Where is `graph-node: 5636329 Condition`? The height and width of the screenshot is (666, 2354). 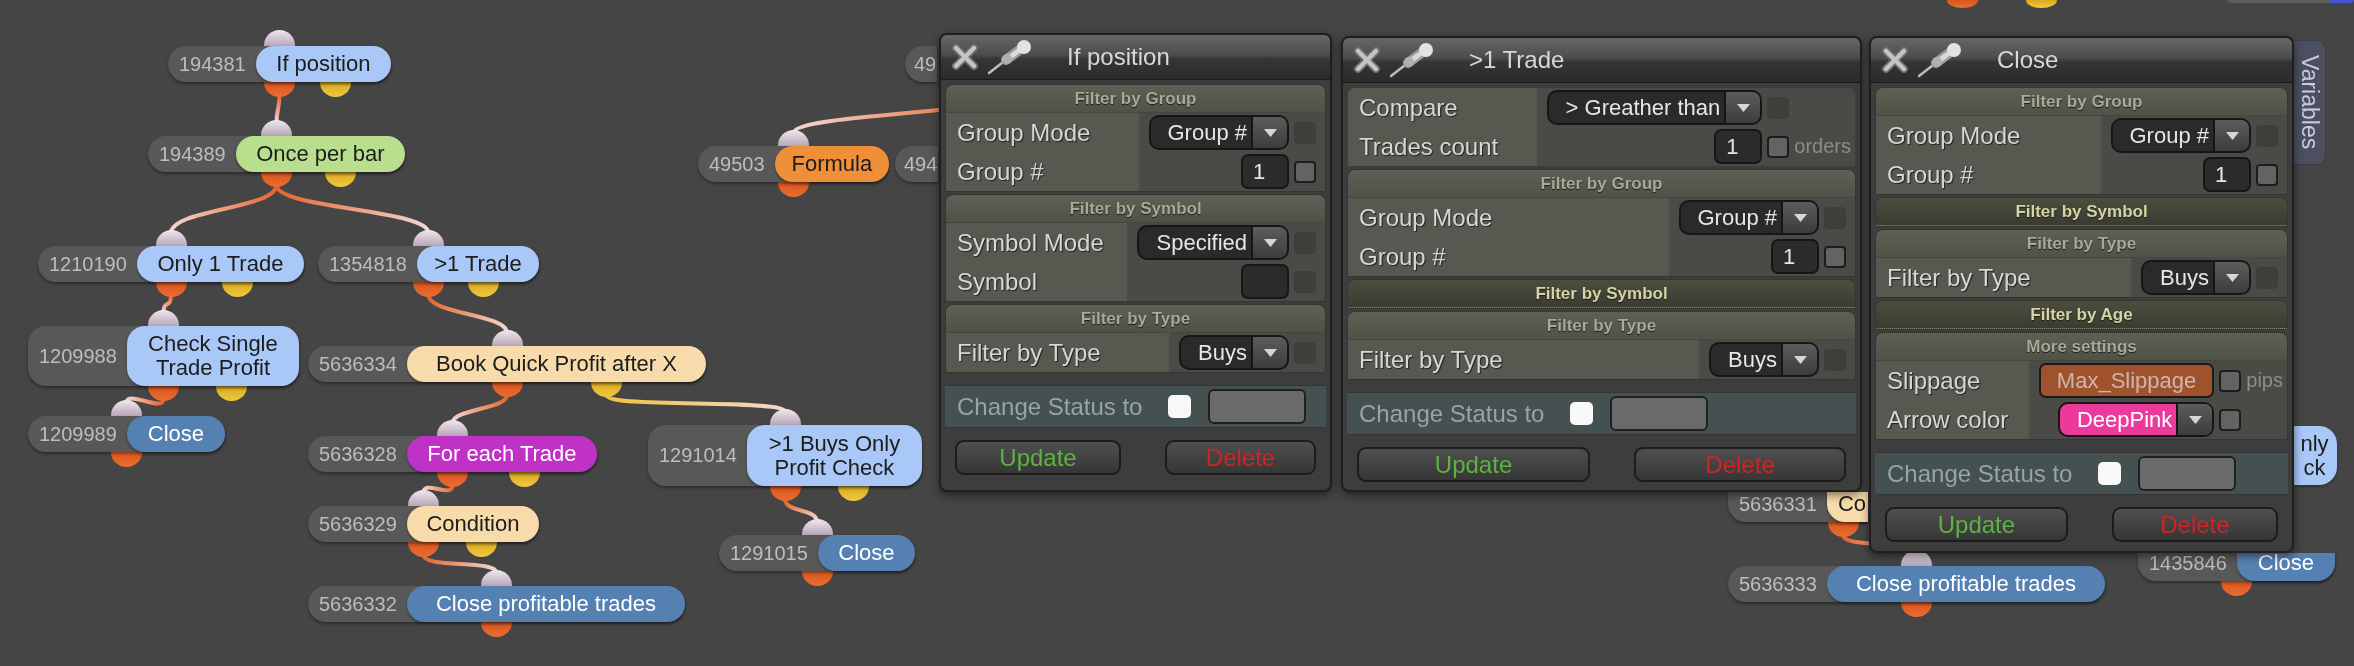 graph-node: 5636329 Condition is located at coordinates (423, 524).